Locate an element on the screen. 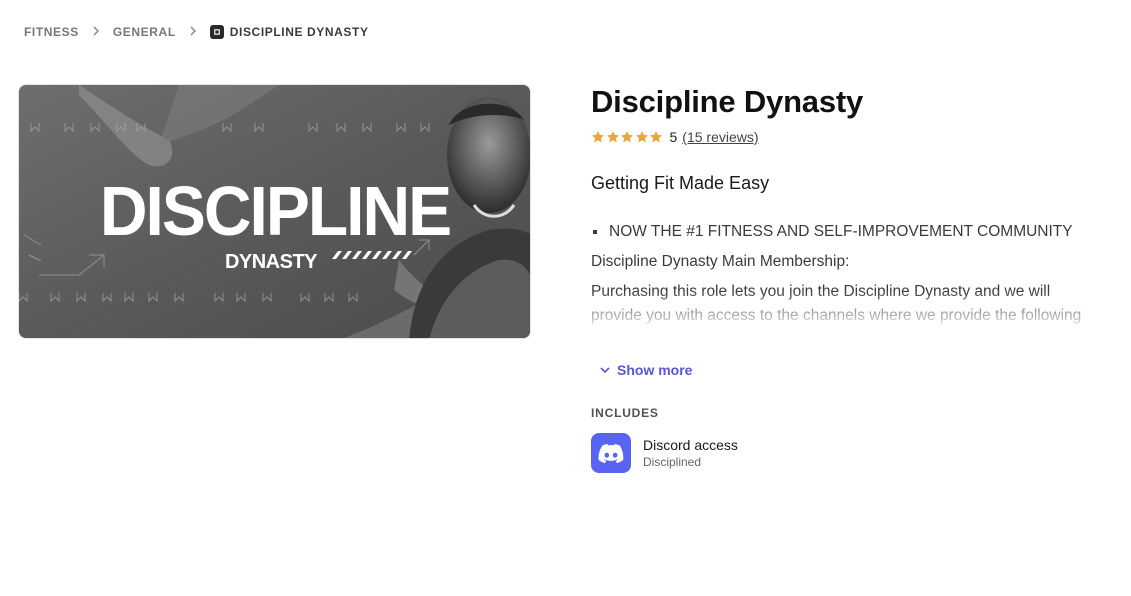 This screenshot has height=596, width=1131. include-subtitle: Disciplined is located at coordinates (672, 462).